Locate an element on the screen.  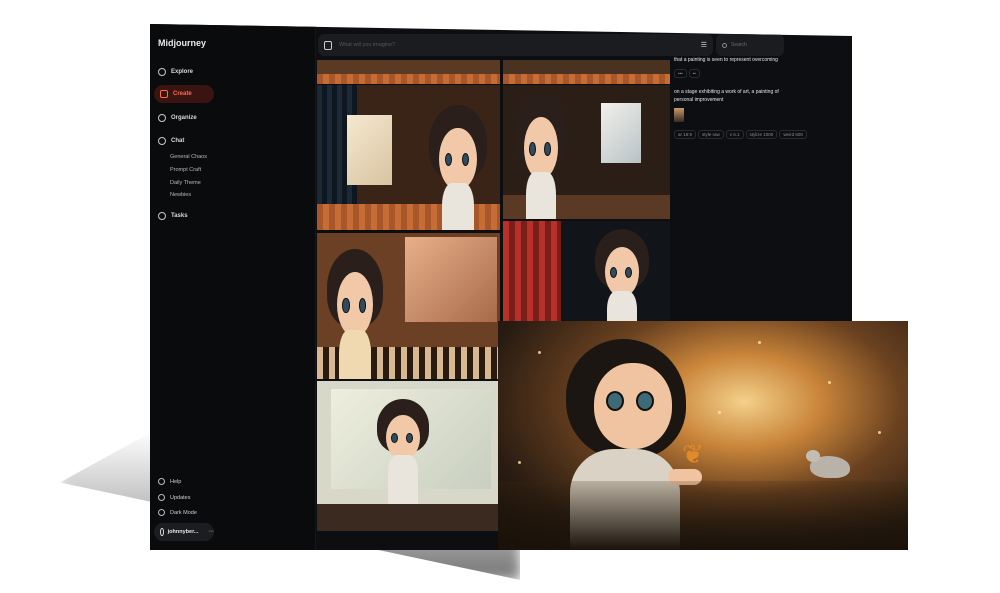
compass-icon is located at coordinates (162, 72).